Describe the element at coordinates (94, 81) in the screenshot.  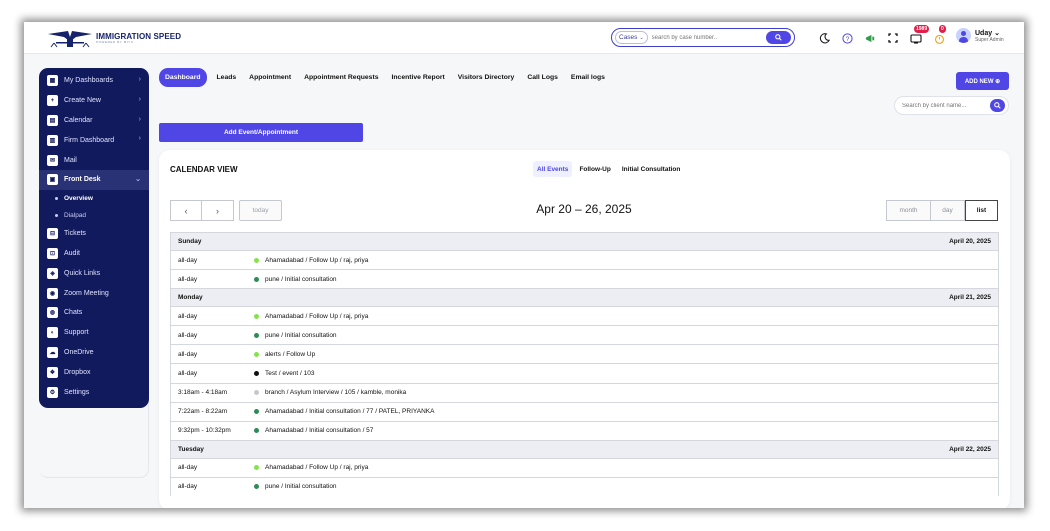
I see `sidebar-item-my-dashboards: ▦ My Dashboards ›` at that location.